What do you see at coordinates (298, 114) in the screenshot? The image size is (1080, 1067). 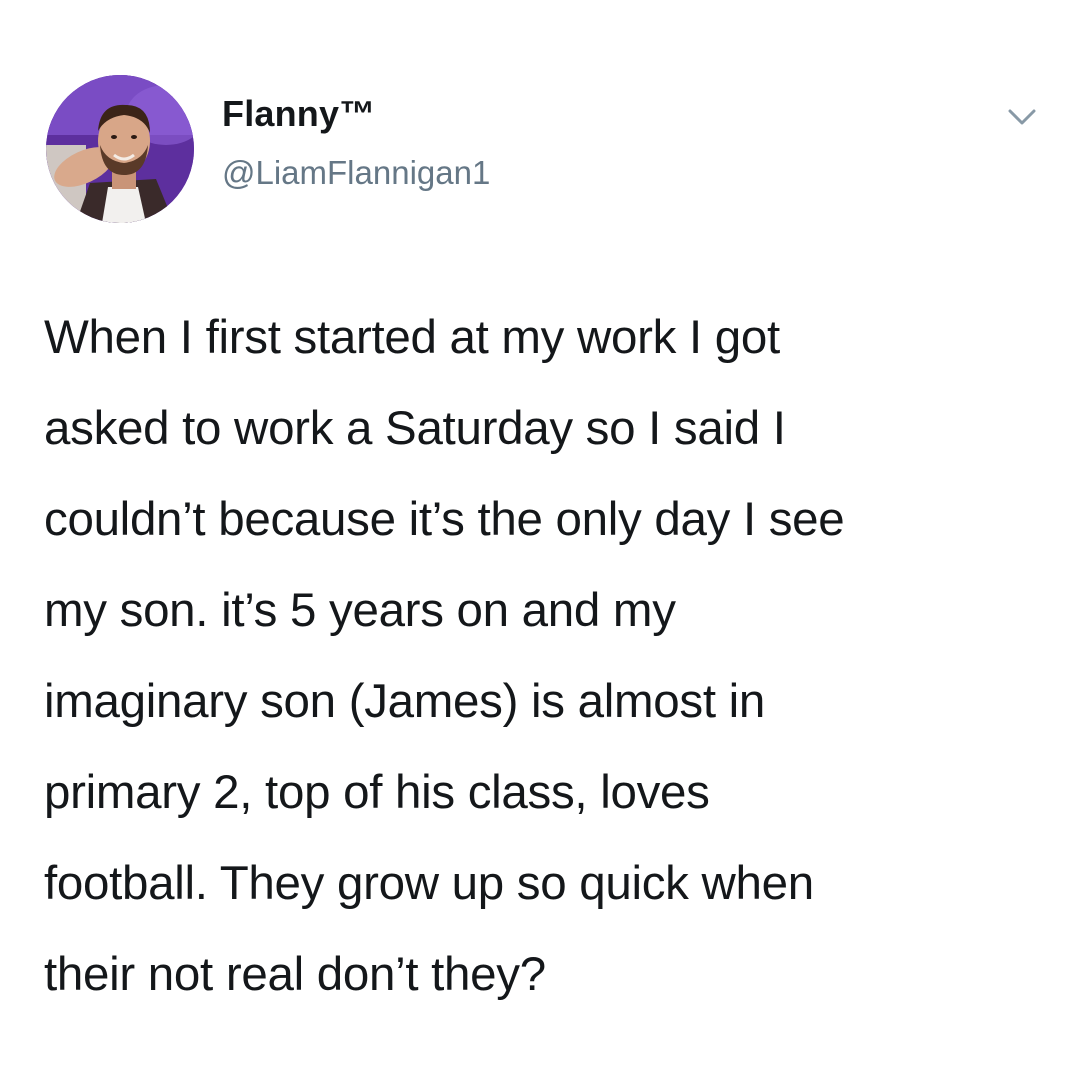 I see `author-display-name: Flanny™` at bounding box center [298, 114].